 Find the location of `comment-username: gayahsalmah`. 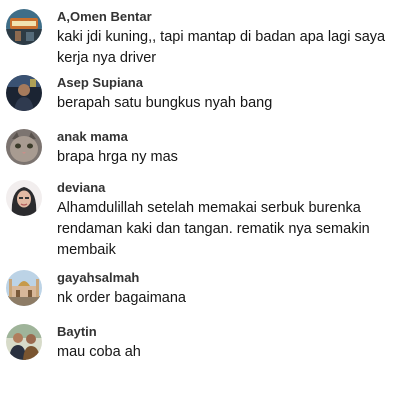

comment-username: gayahsalmah is located at coordinates (224, 278).